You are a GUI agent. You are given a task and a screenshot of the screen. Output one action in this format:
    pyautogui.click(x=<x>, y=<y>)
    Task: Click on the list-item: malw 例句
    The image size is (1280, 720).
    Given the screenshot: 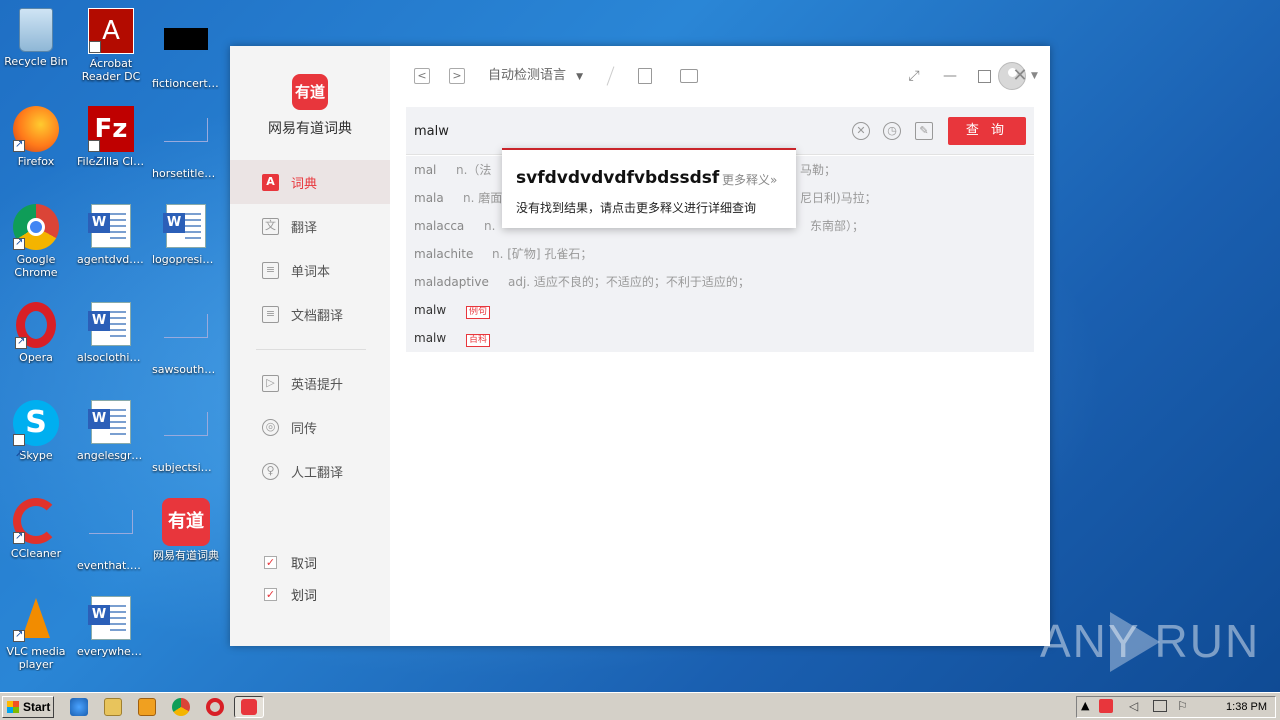 What is the action you would take?
    pyautogui.click(x=452, y=310)
    